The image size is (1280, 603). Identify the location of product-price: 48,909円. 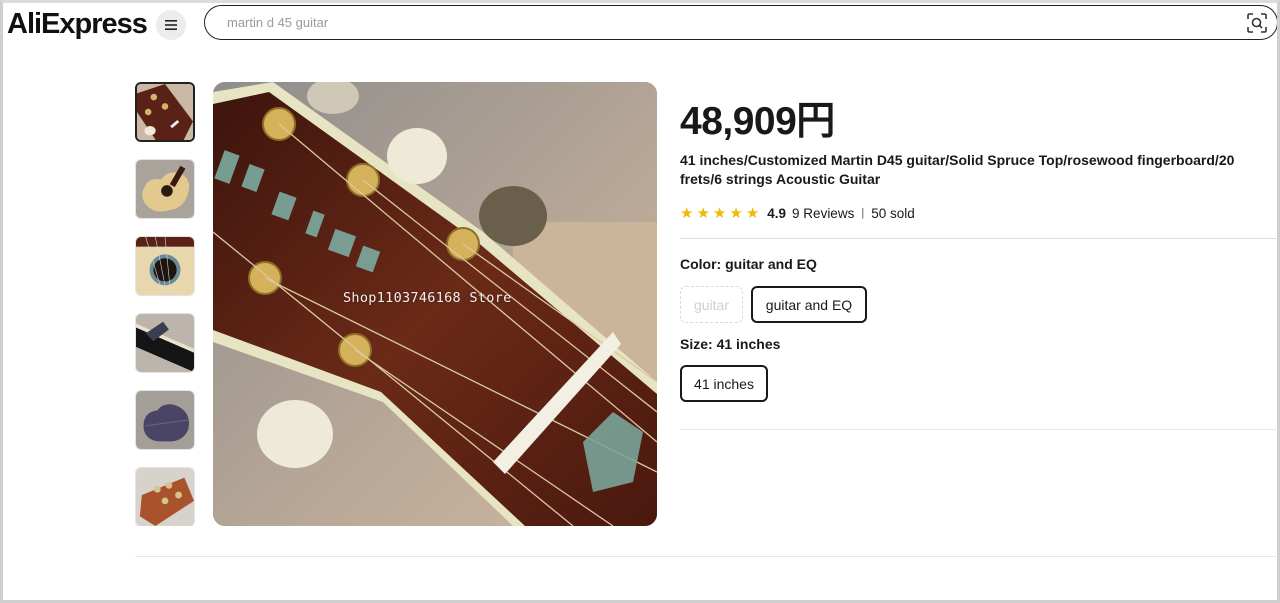
(757, 121).